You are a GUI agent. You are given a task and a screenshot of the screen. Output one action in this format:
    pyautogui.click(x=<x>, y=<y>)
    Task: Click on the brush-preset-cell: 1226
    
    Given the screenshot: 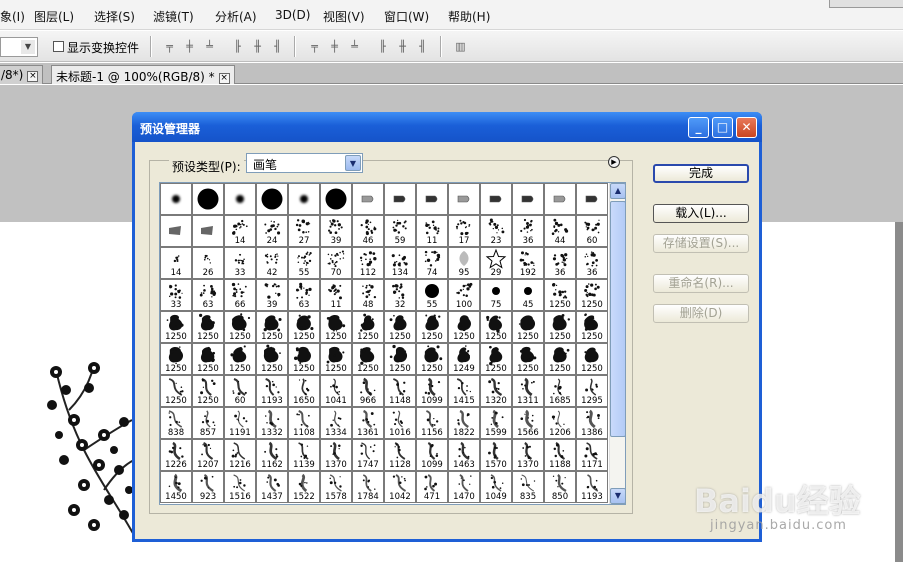 What is the action you would take?
    pyautogui.click(x=176, y=455)
    